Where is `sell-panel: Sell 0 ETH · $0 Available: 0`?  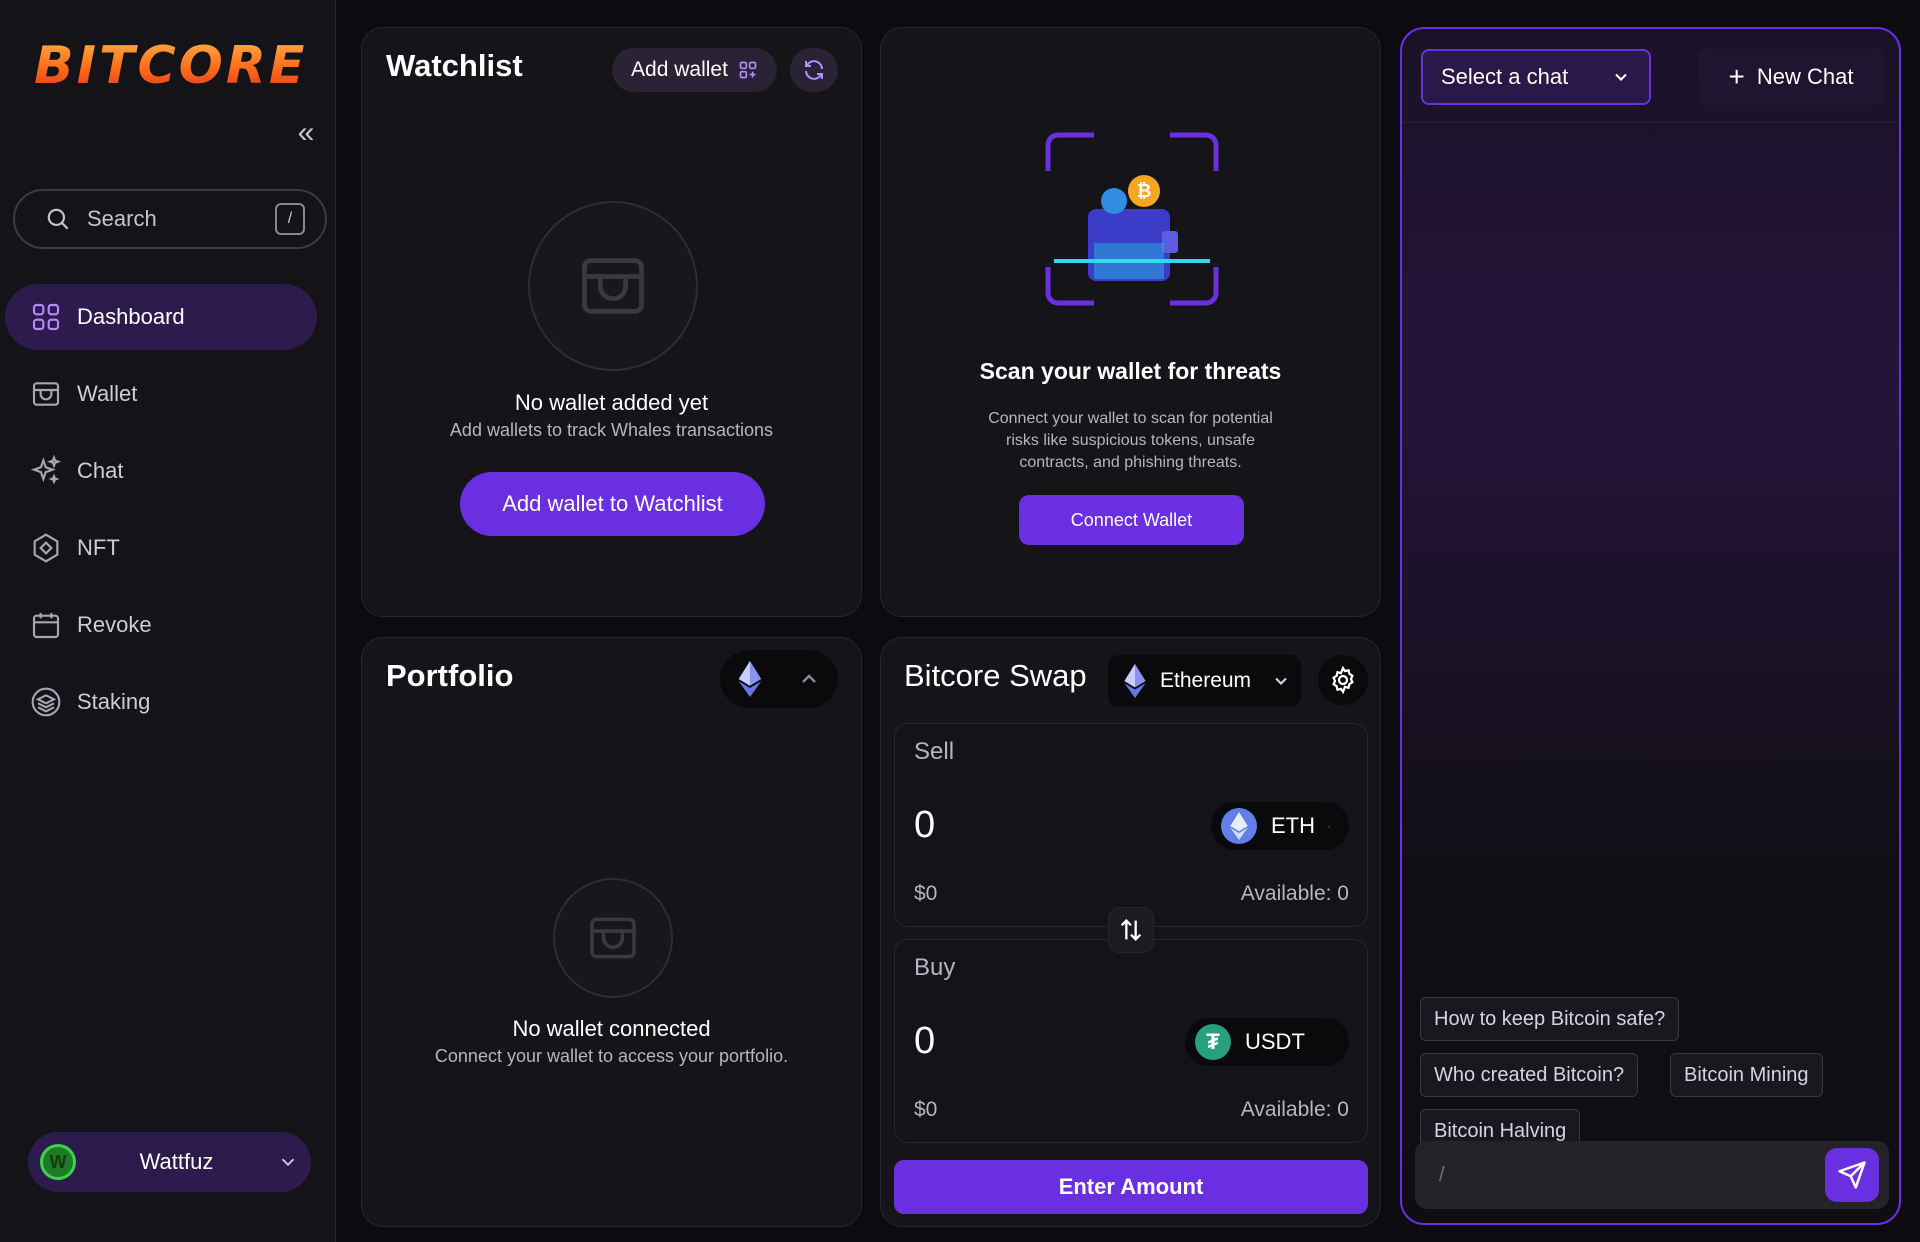 sell-panel: Sell 0 ETH · $0 Available: 0 is located at coordinates (1131, 825).